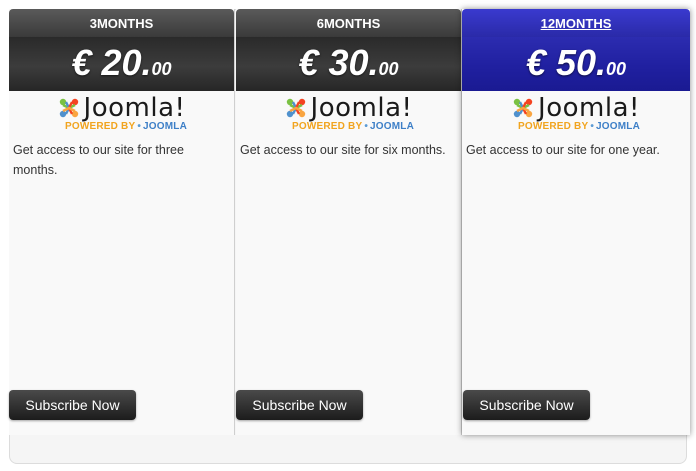 This screenshot has width=696, height=471. Describe the element at coordinates (121, 23) in the screenshot. I see `plan-name: 3MONTHS` at that location.